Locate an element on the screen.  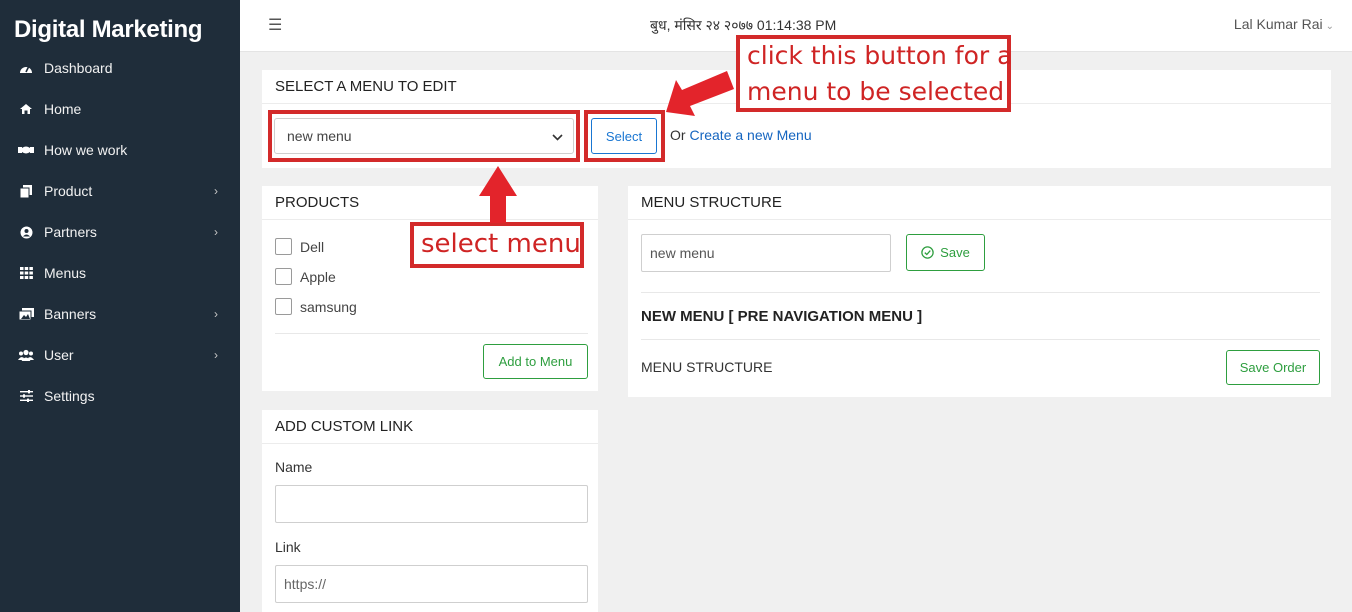
arrow-left-icon is located at coordinates (700, 93).